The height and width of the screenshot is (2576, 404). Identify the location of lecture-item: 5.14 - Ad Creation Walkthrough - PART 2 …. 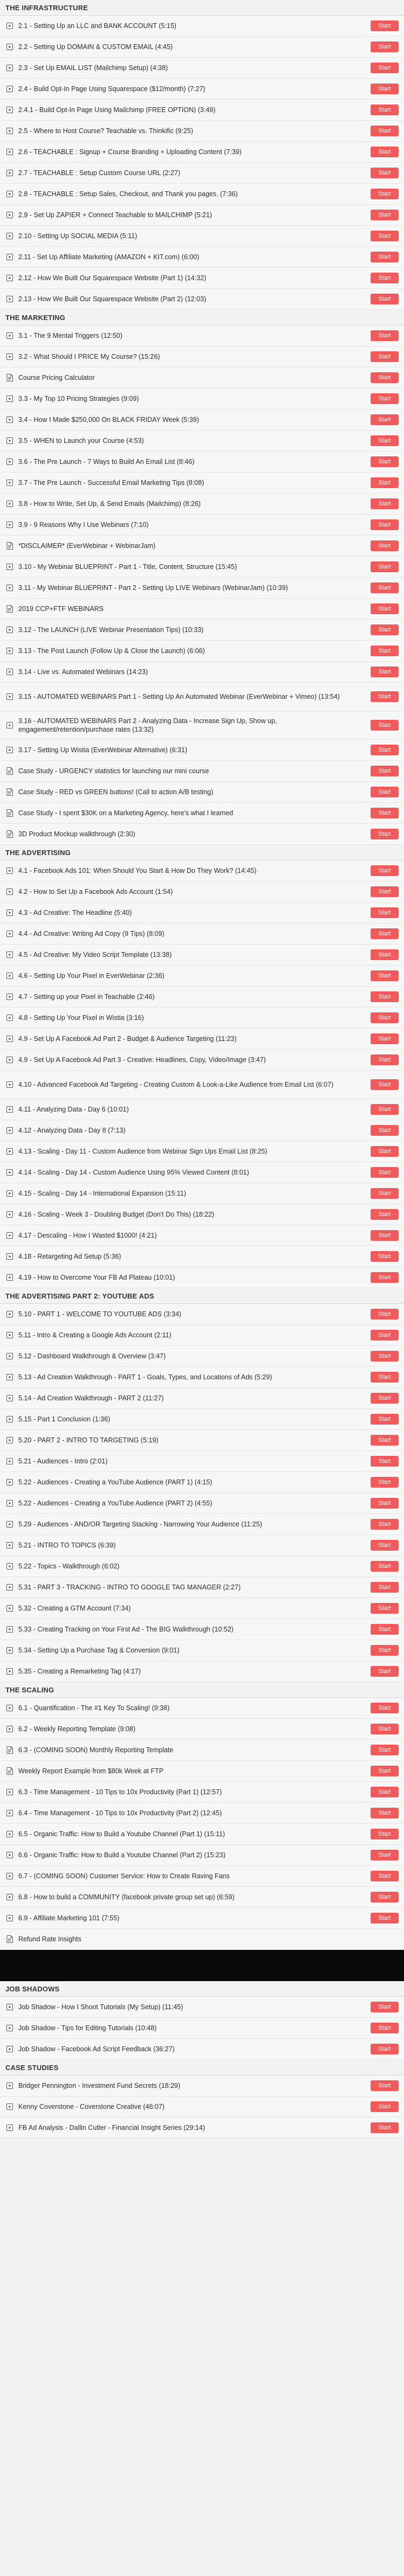
(202, 1398).